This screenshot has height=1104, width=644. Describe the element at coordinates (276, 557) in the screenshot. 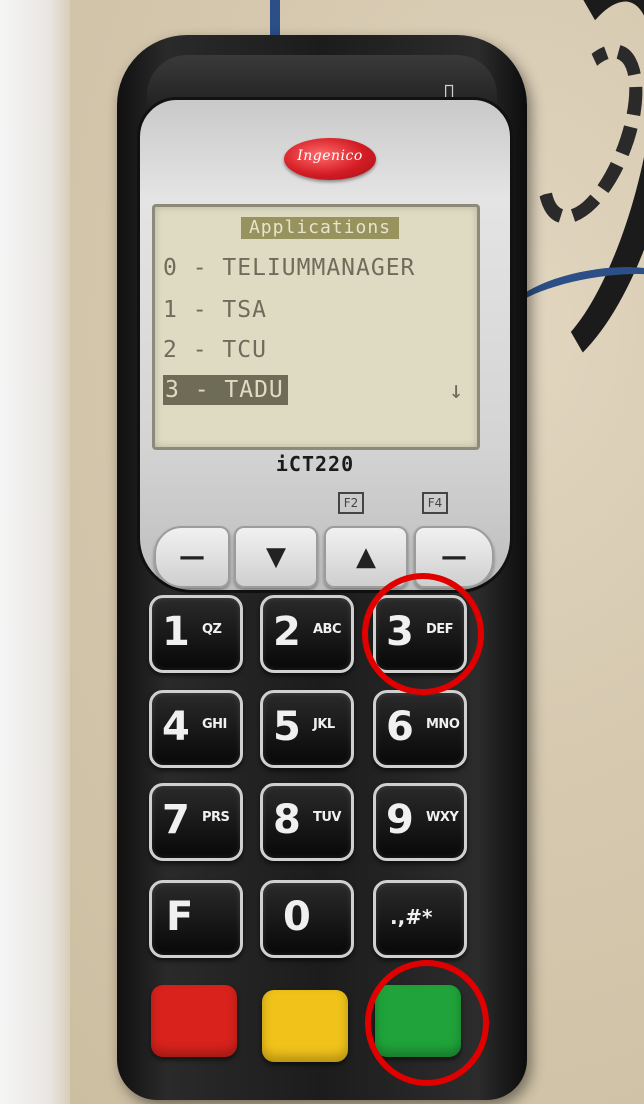

I see `down-key-button: ▼` at that location.